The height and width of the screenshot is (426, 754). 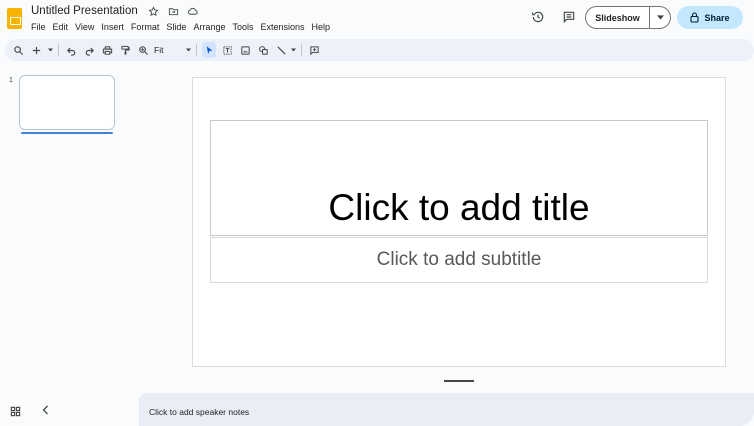 What do you see at coordinates (14, 18) in the screenshot?
I see `slides-logo-icon` at bounding box center [14, 18].